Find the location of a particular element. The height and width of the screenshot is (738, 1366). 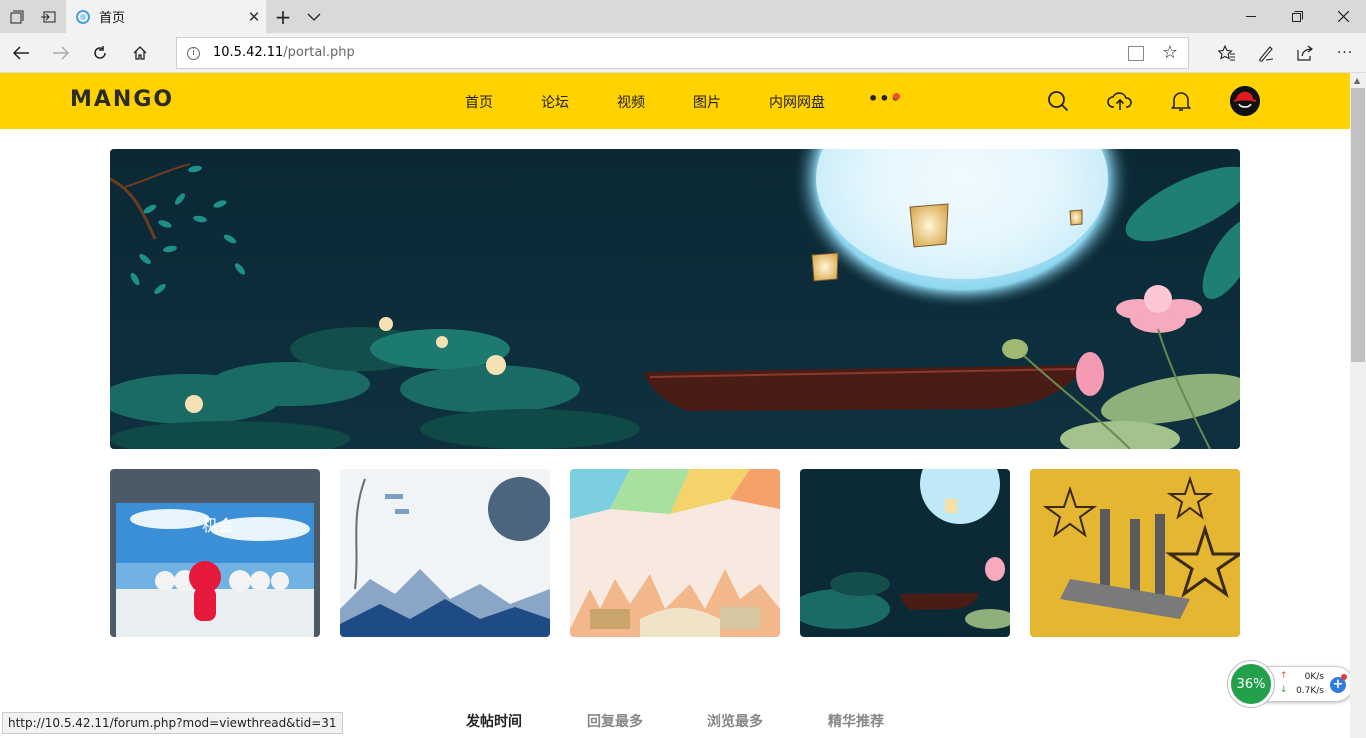

url-text: 10.5.42.11/portal.php is located at coordinates (284, 52).